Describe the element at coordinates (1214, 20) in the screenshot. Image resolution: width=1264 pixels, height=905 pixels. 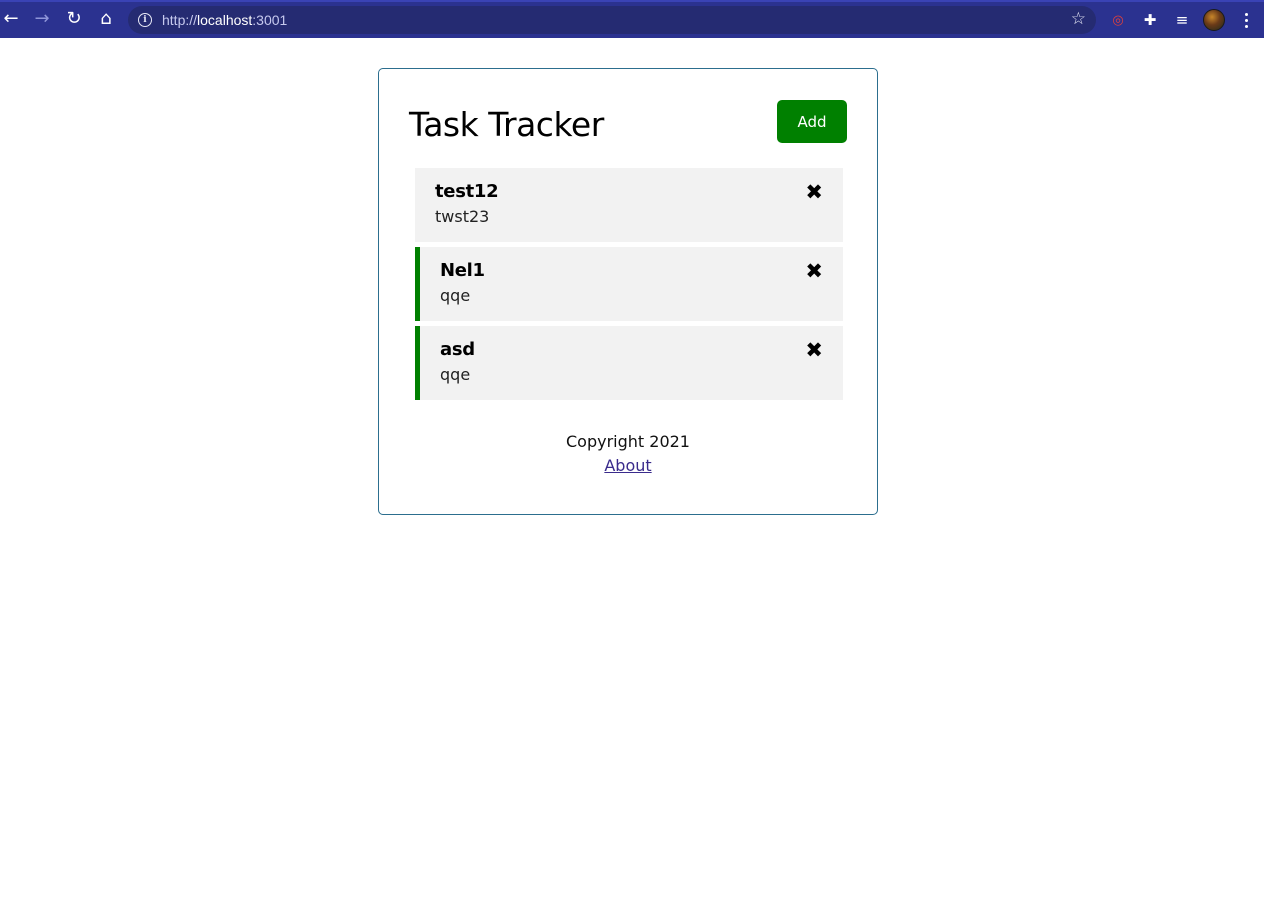
I see `profile-avatar` at that location.